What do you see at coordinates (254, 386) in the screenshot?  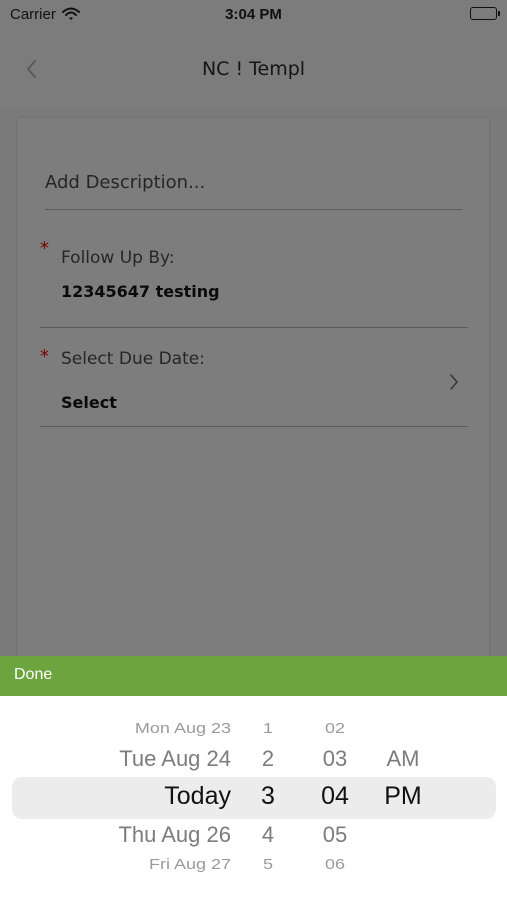 I see `due-date-field: * Select Due Date: Select` at bounding box center [254, 386].